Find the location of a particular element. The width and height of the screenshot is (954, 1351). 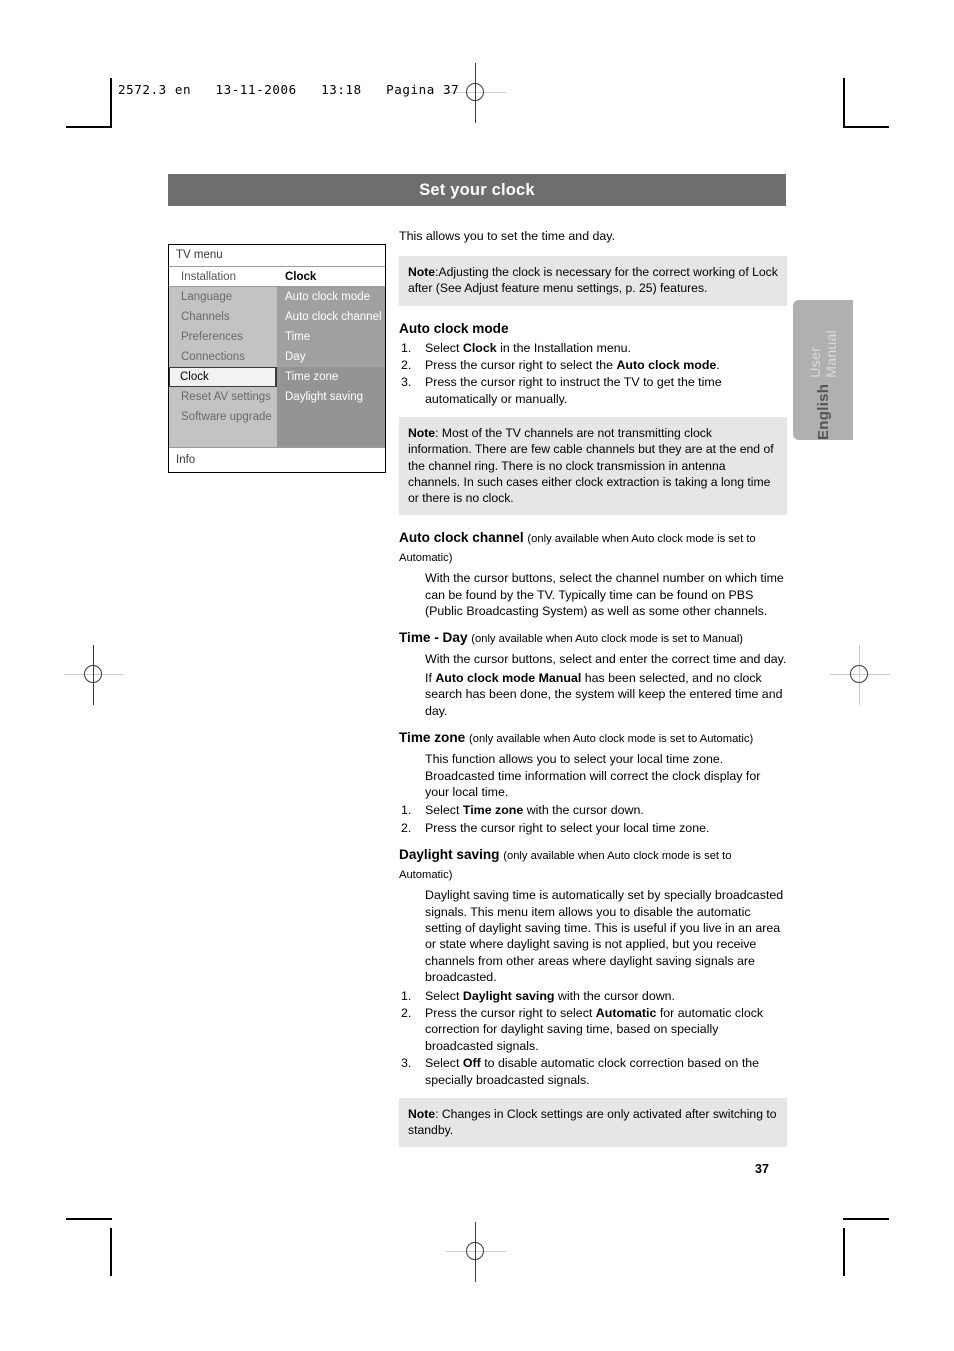

paragraph-bold: Auto clock mode Manual is located at coordinates (508, 677).